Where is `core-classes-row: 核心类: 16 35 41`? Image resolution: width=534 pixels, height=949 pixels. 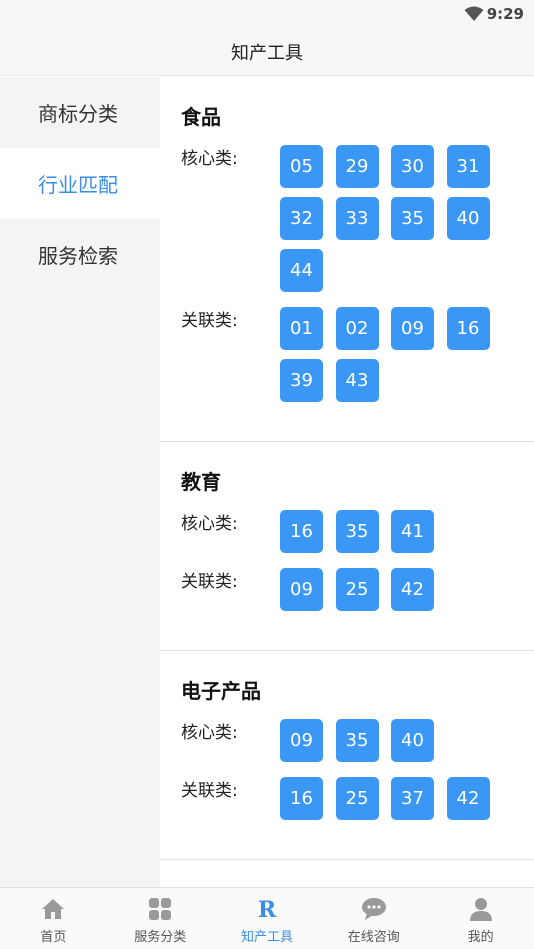
core-classes-row: 核心类: 16 35 41 is located at coordinates (357, 536).